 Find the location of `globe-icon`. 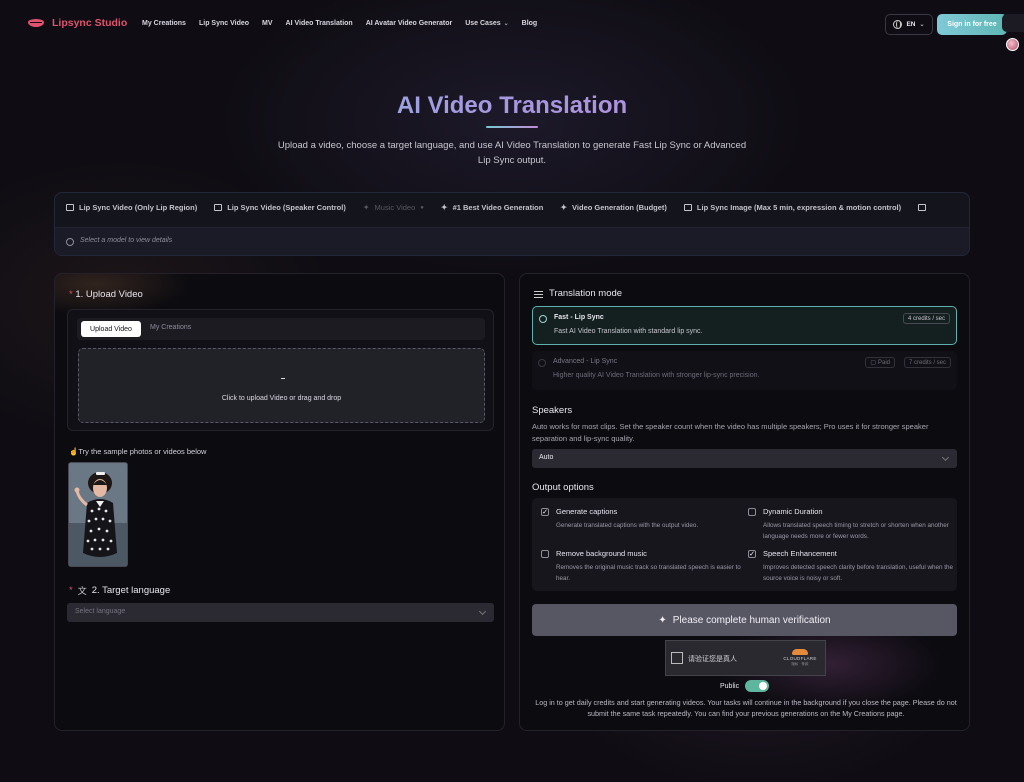

globe-icon is located at coordinates (898, 24).